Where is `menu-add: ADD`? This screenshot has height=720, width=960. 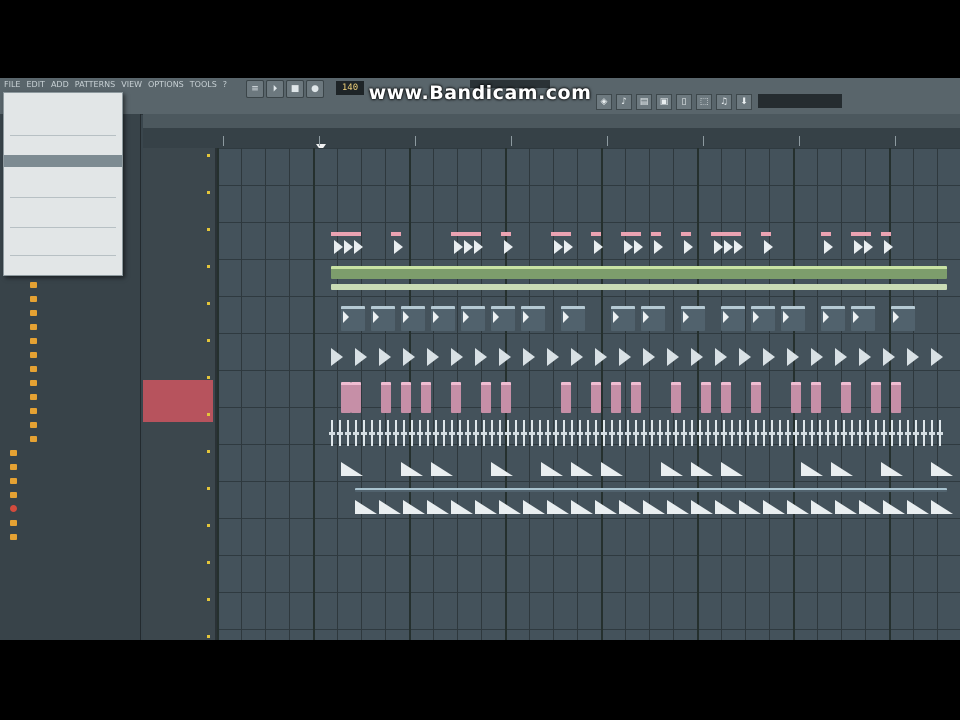 menu-add: ADD is located at coordinates (60, 86).